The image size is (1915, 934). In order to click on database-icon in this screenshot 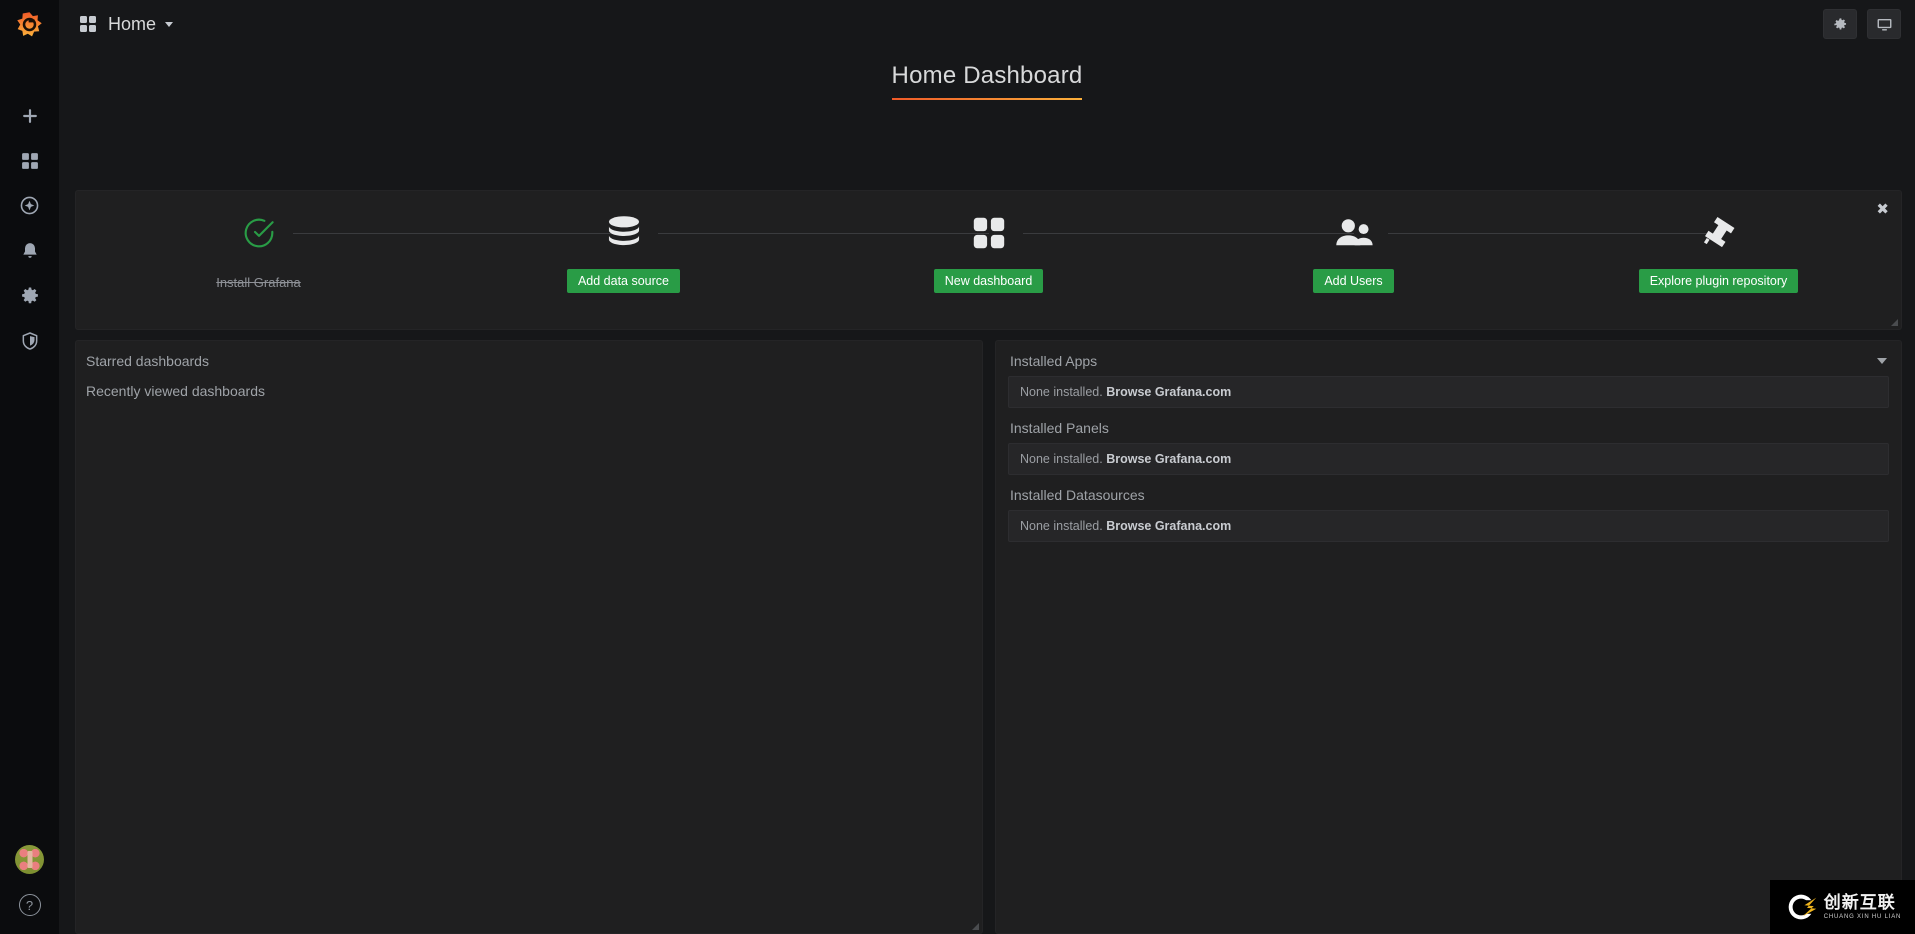, I will do `click(624, 233)`.